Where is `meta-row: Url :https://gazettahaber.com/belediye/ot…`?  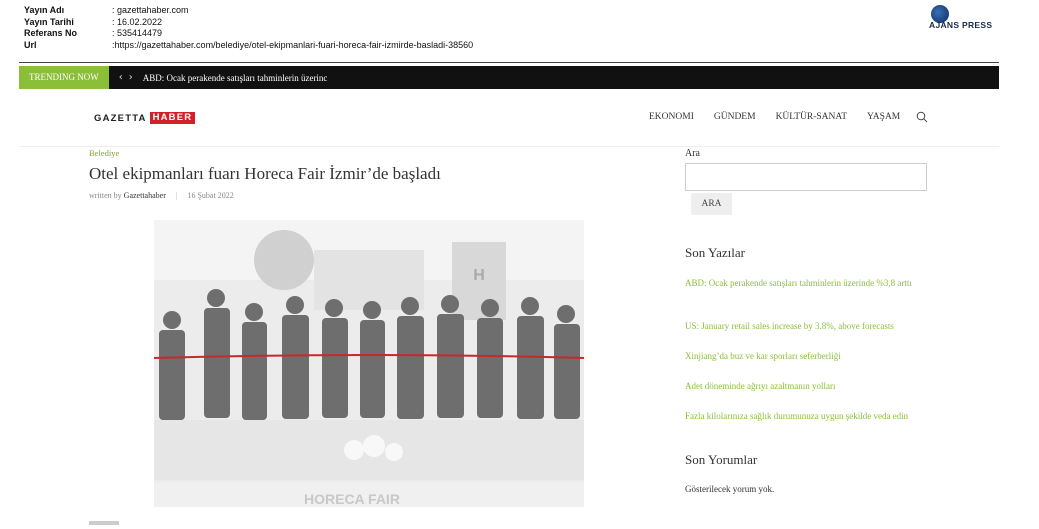 meta-row: Url :https://gazettahaber.com/belediye/ot… is located at coordinates (248, 46).